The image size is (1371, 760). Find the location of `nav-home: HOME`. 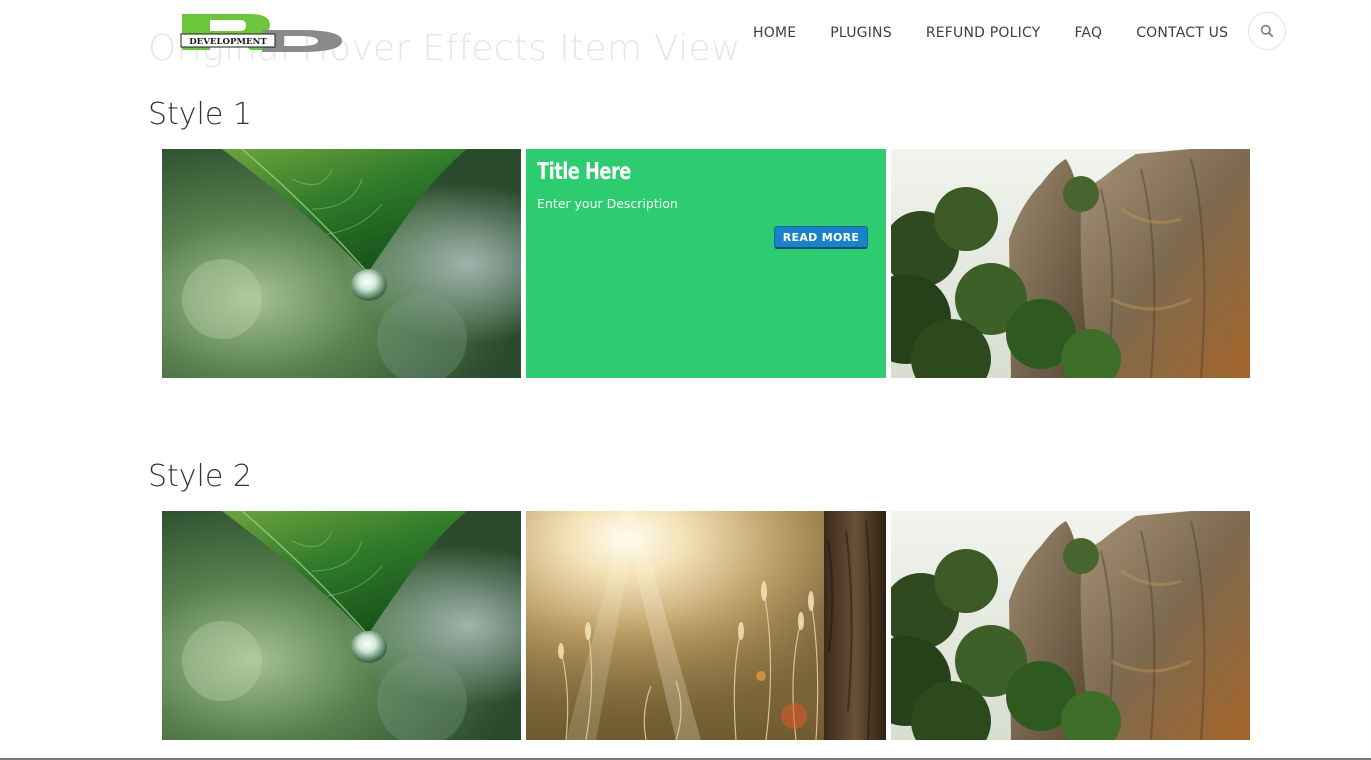

nav-home: HOME is located at coordinates (774, 33).